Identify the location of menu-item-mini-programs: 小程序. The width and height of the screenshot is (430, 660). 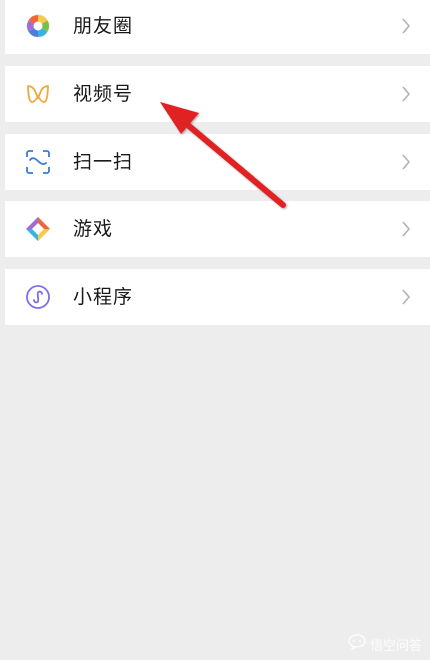
(217, 297).